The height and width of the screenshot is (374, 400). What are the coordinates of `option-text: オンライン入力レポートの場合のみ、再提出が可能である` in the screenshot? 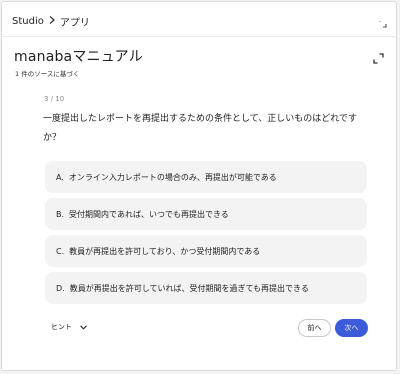 It's located at (172, 177).